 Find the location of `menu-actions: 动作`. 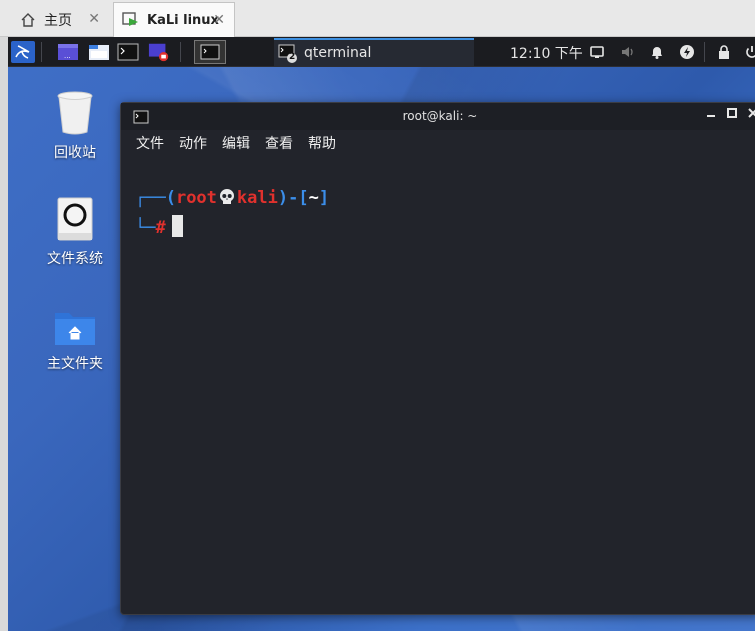

menu-actions: 动作 is located at coordinates (193, 143).